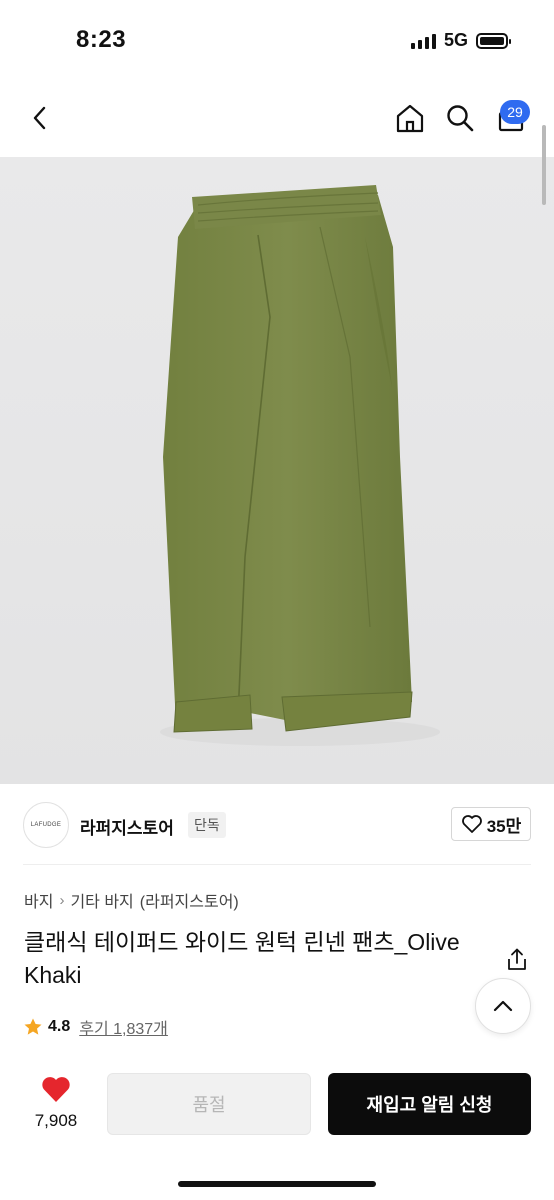 This screenshot has width=554, height=1200. I want to click on status-indicators: 5G, so click(460, 40).